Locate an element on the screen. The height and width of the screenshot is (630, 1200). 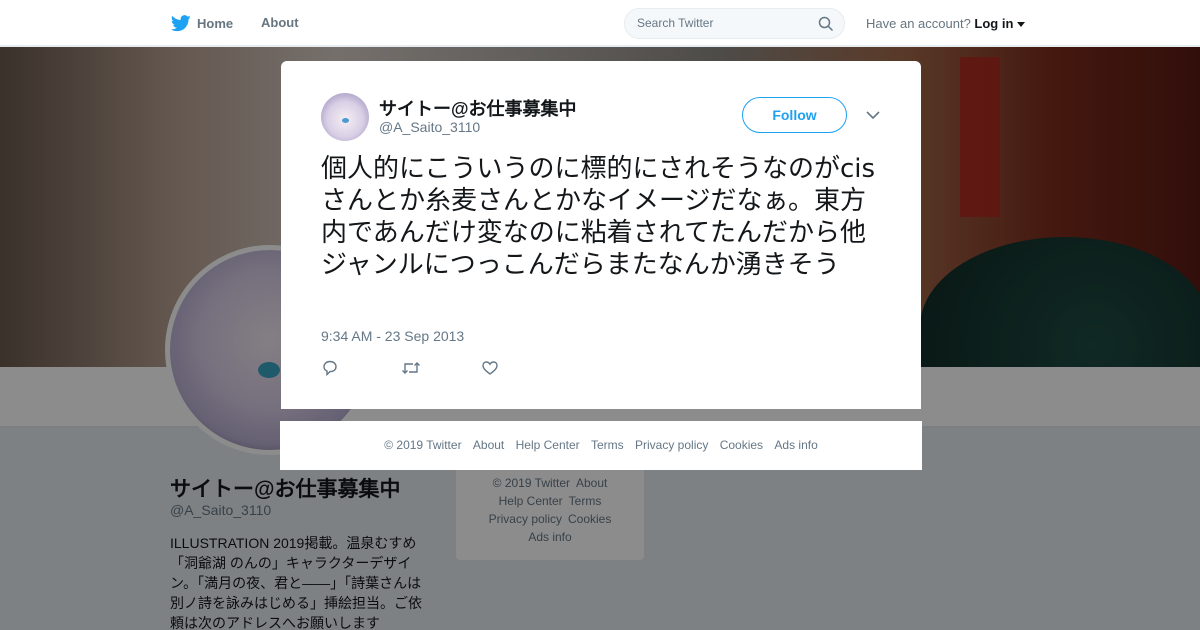
tweet-timestamp: 9:34 AM - 23 Sep 2013 is located at coordinates (392, 336).